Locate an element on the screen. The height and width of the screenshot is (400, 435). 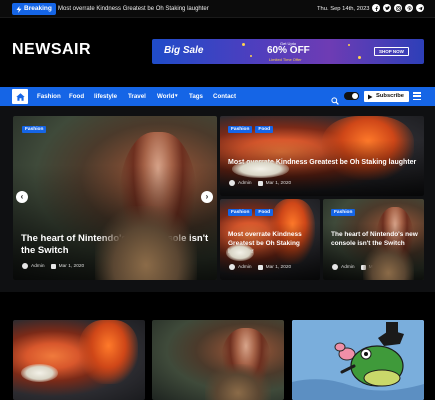
nav-item-world: World is located at coordinates (165, 96).